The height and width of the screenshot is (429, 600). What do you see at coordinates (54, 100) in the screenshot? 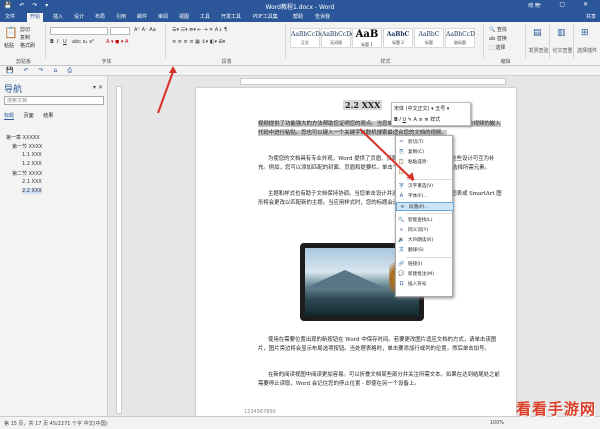
I see `nav-search-input: 搜索文档` at bounding box center [54, 100].